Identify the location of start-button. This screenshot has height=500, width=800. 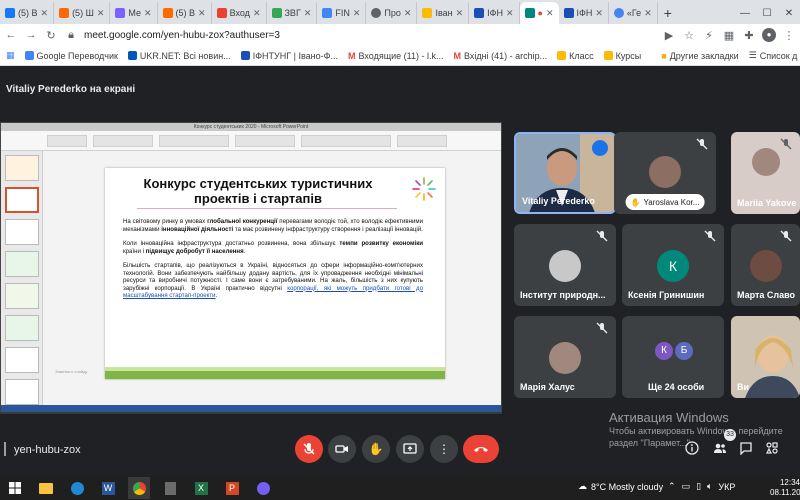
(15, 488).